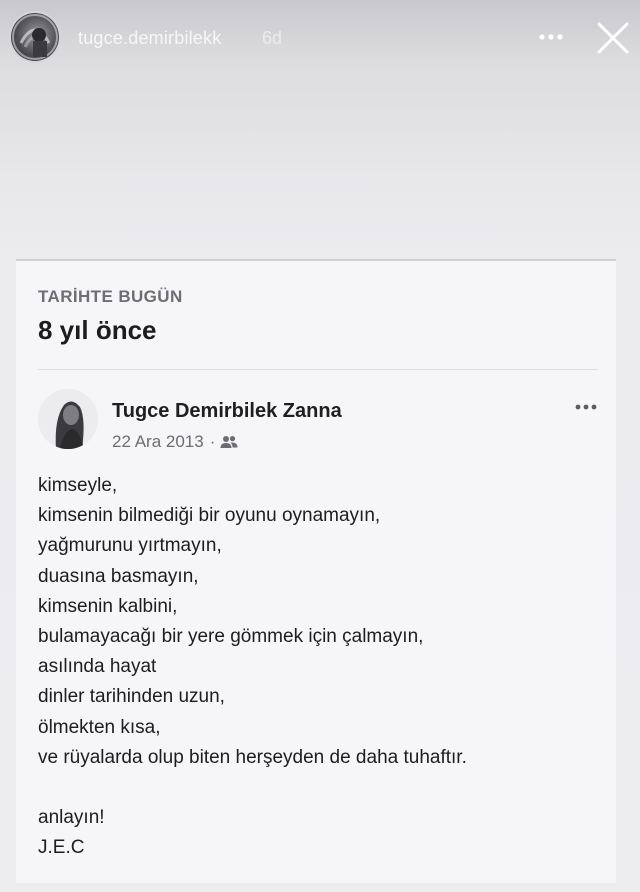 This screenshot has height=892, width=640. What do you see at coordinates (108, 606) in the screenshot?
I see `post-line: kimsenin kalbini,` at bounding box center [108, 606].